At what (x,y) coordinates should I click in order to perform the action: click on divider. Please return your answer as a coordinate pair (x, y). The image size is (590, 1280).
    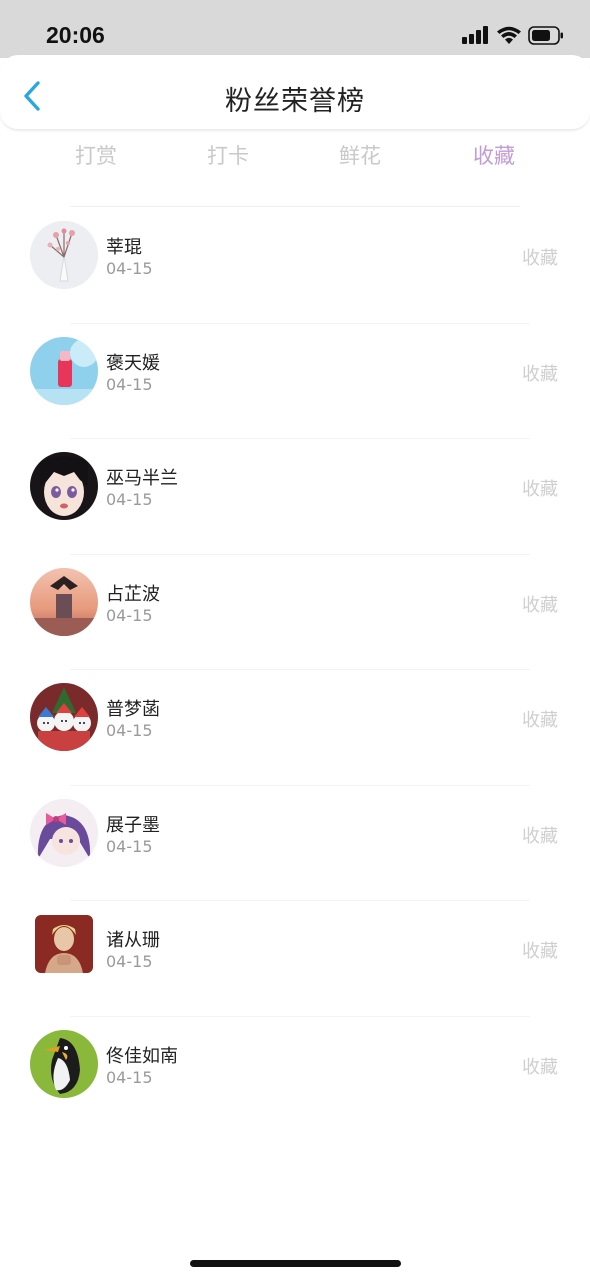
    Looking at the image, I should click on (295, 206).